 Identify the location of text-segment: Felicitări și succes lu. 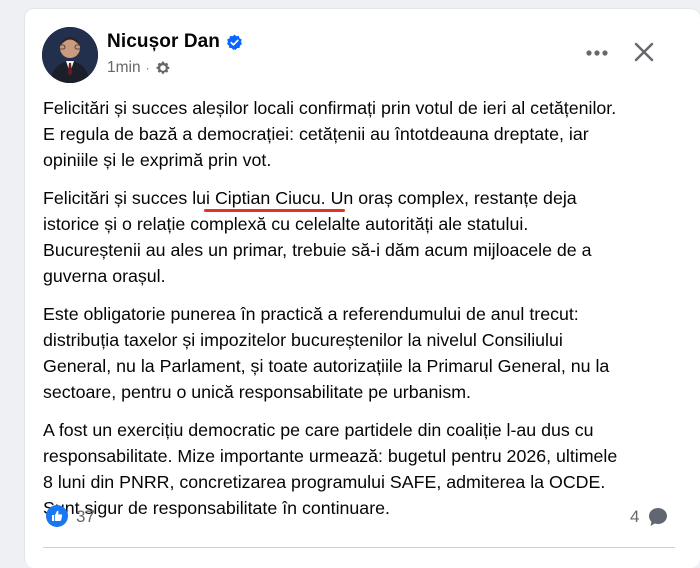
(125, 198).